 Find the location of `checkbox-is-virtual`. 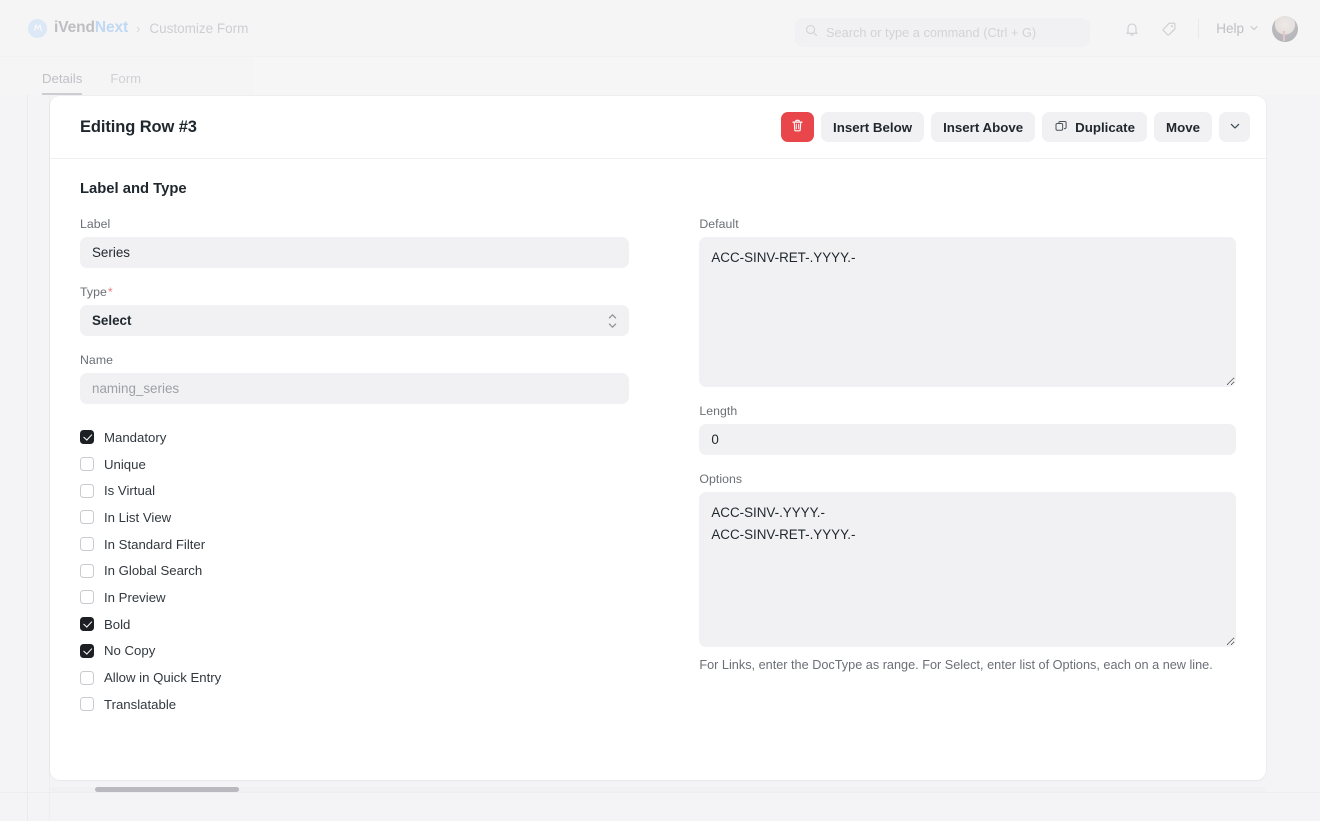

checkbox-is-virtual is located at coordinates (87, 490).